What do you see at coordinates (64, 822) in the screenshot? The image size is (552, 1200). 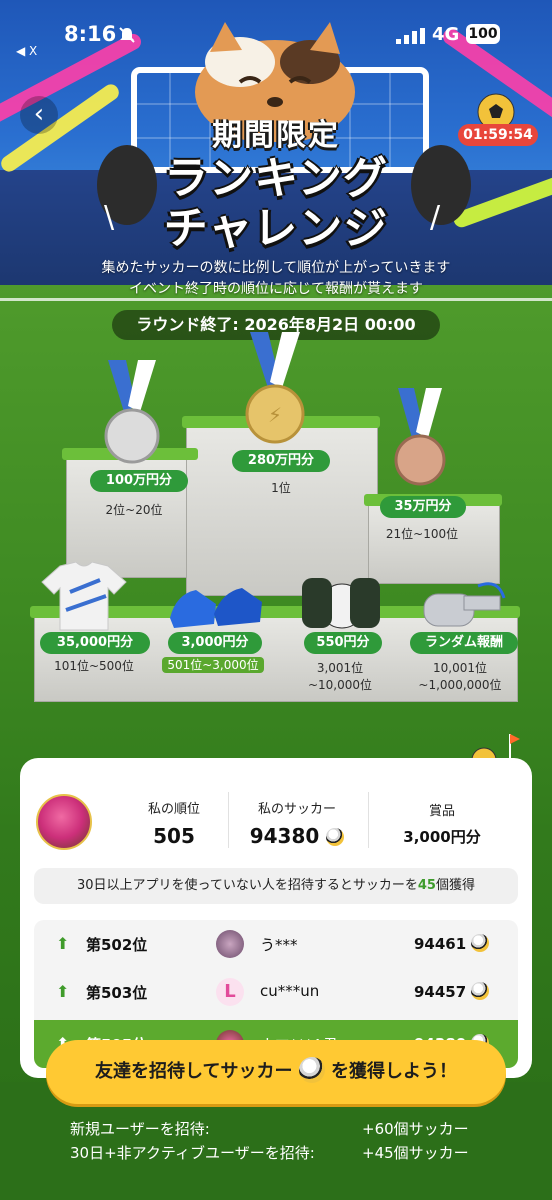 I see `avatar` at bounding box center [64, 822].